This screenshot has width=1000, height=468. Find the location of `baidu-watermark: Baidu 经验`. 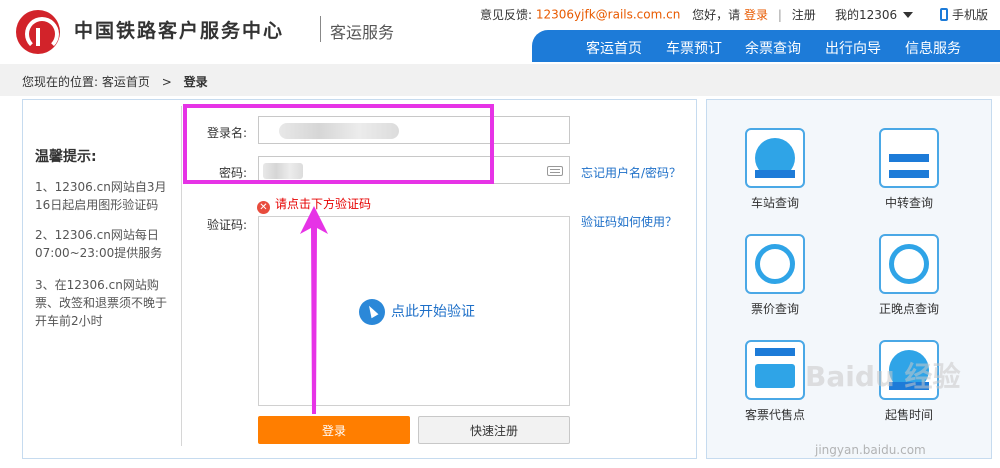

baidu-watermark: Baidu 经验 is located at coordinates (883, 376).